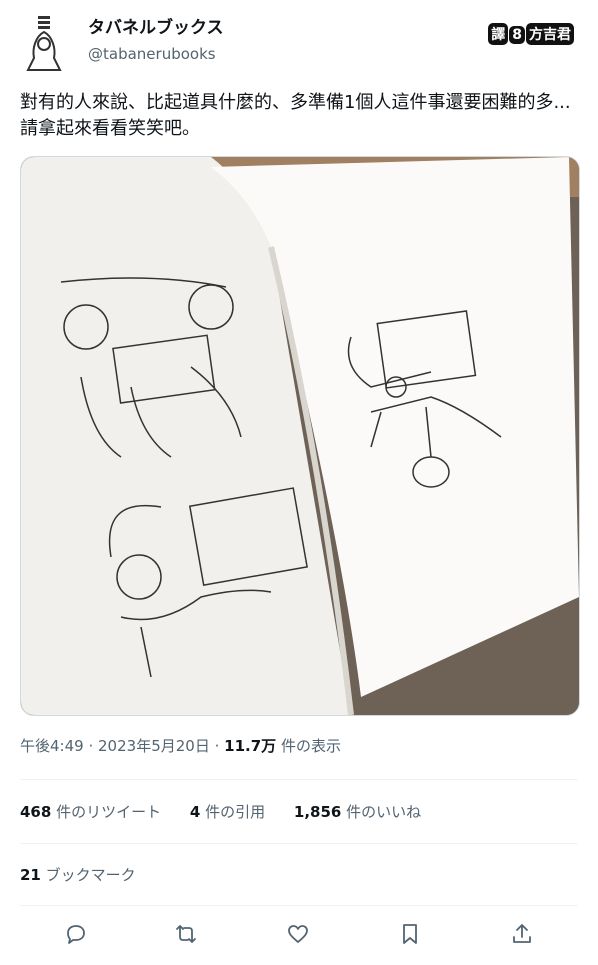  I want to click on like-button, so click(300, 936).